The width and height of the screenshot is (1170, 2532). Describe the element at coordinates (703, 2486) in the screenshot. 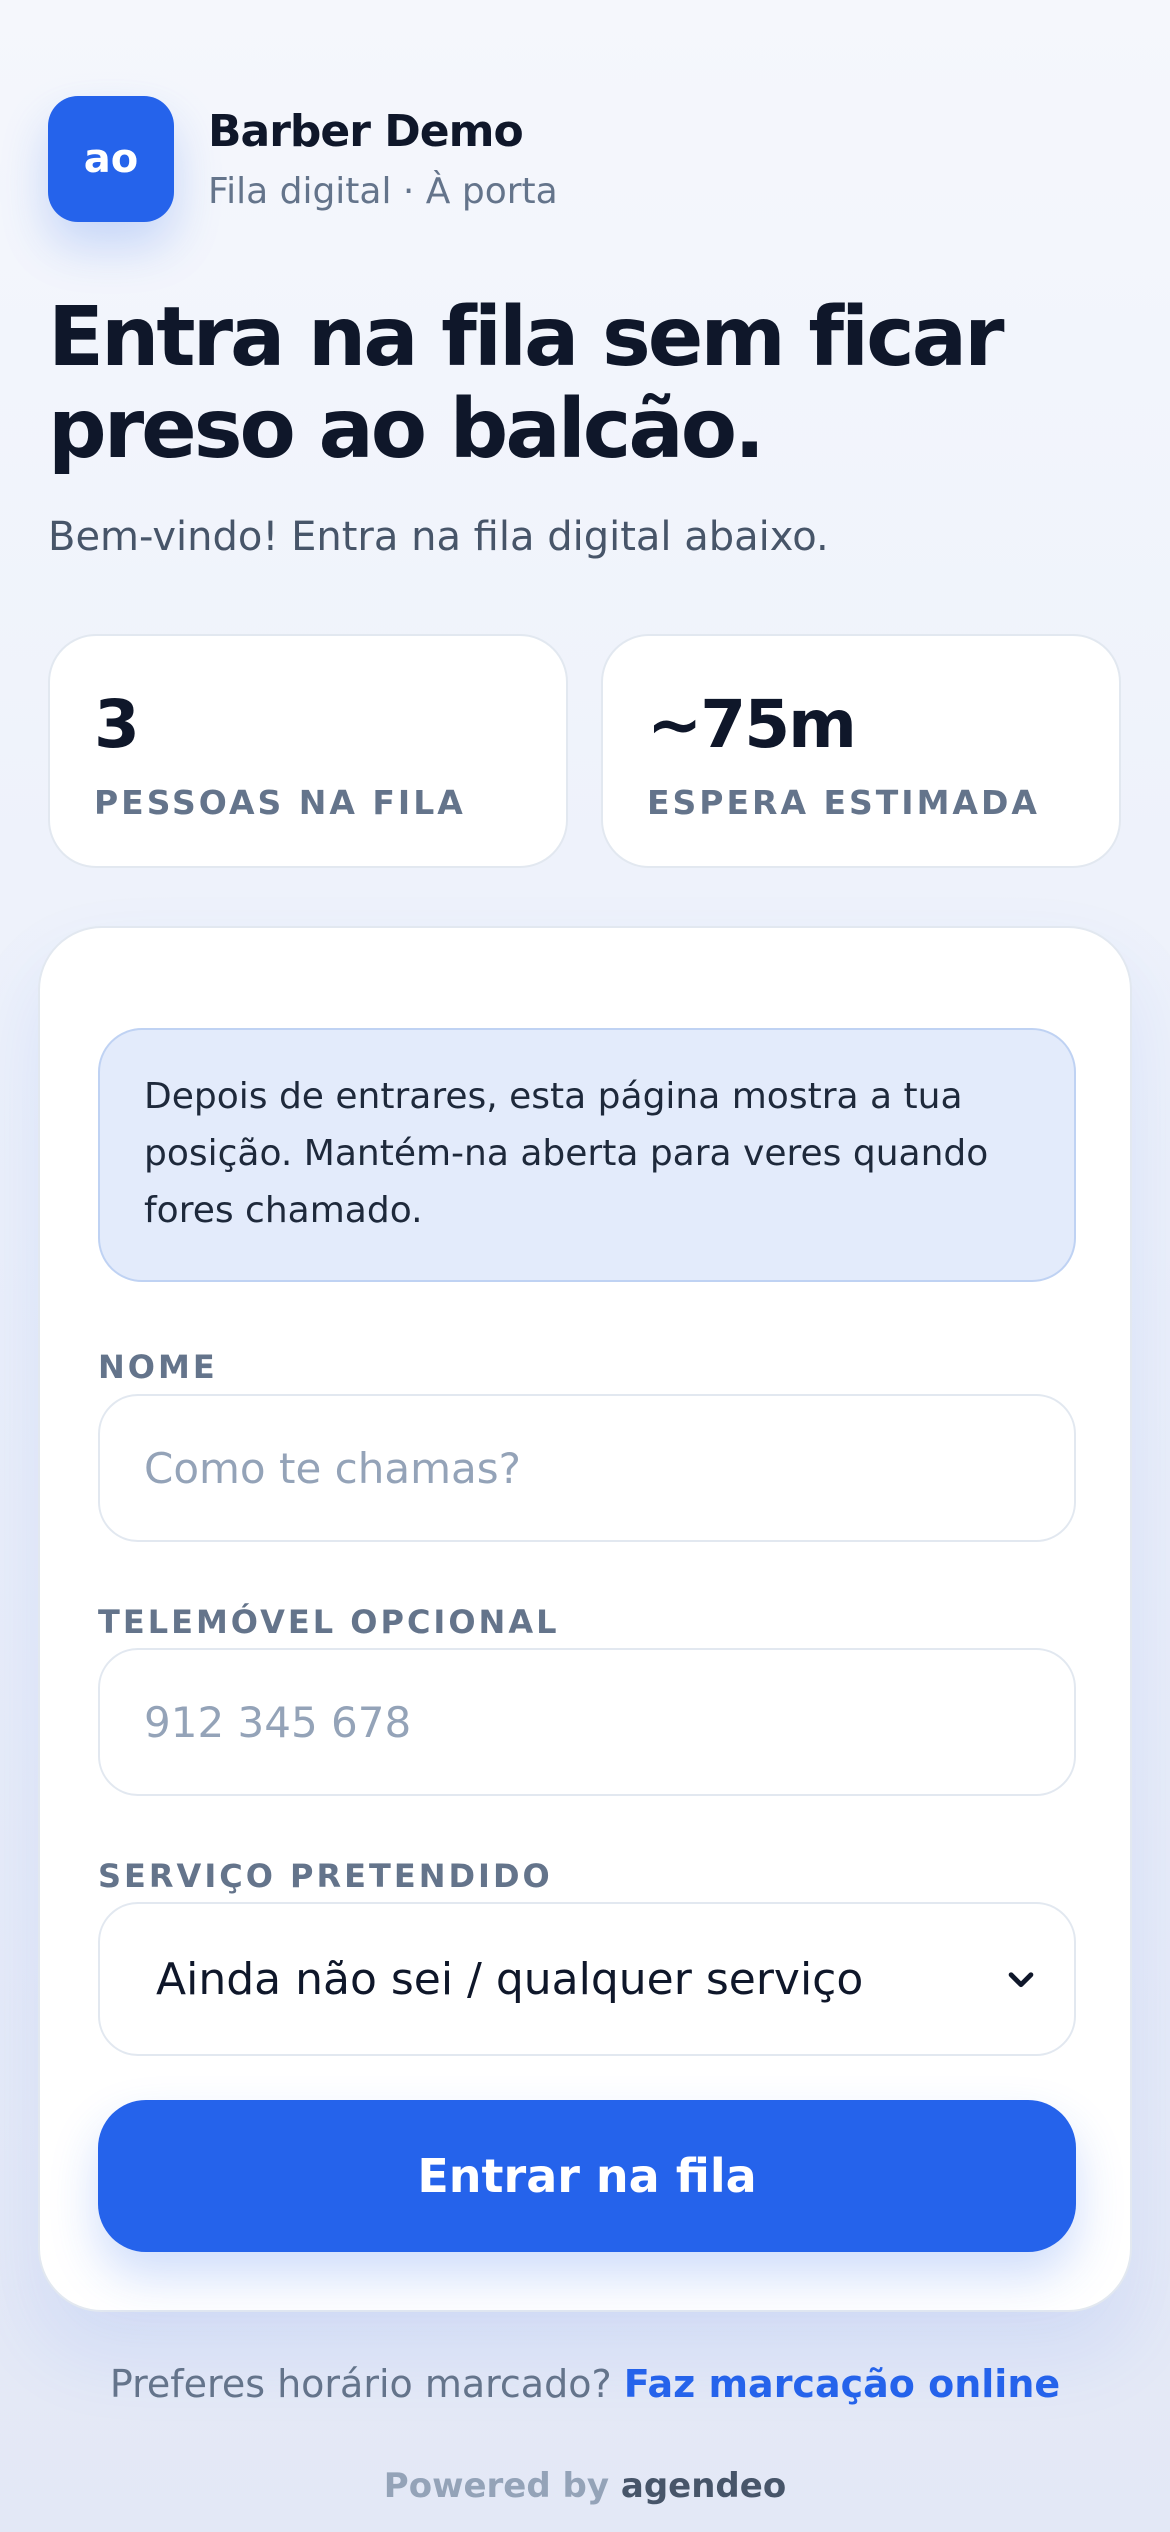

I see `powered-brand: agendeo` at that location.